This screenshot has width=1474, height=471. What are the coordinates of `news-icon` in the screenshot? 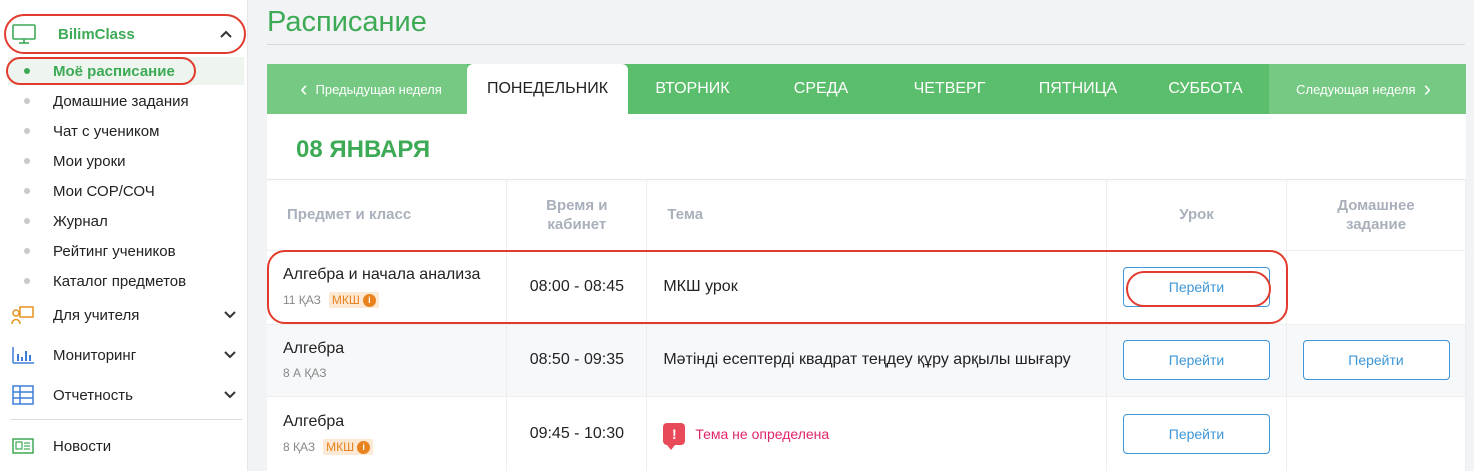 It's located at (23, 446).